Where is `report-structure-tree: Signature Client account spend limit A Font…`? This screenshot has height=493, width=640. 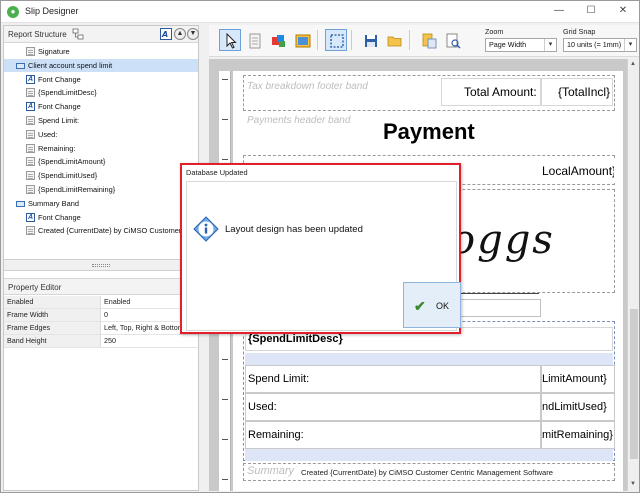
report-structure-tree: Signature Client account spend limit A Font… is located at coordinates (101, 151).